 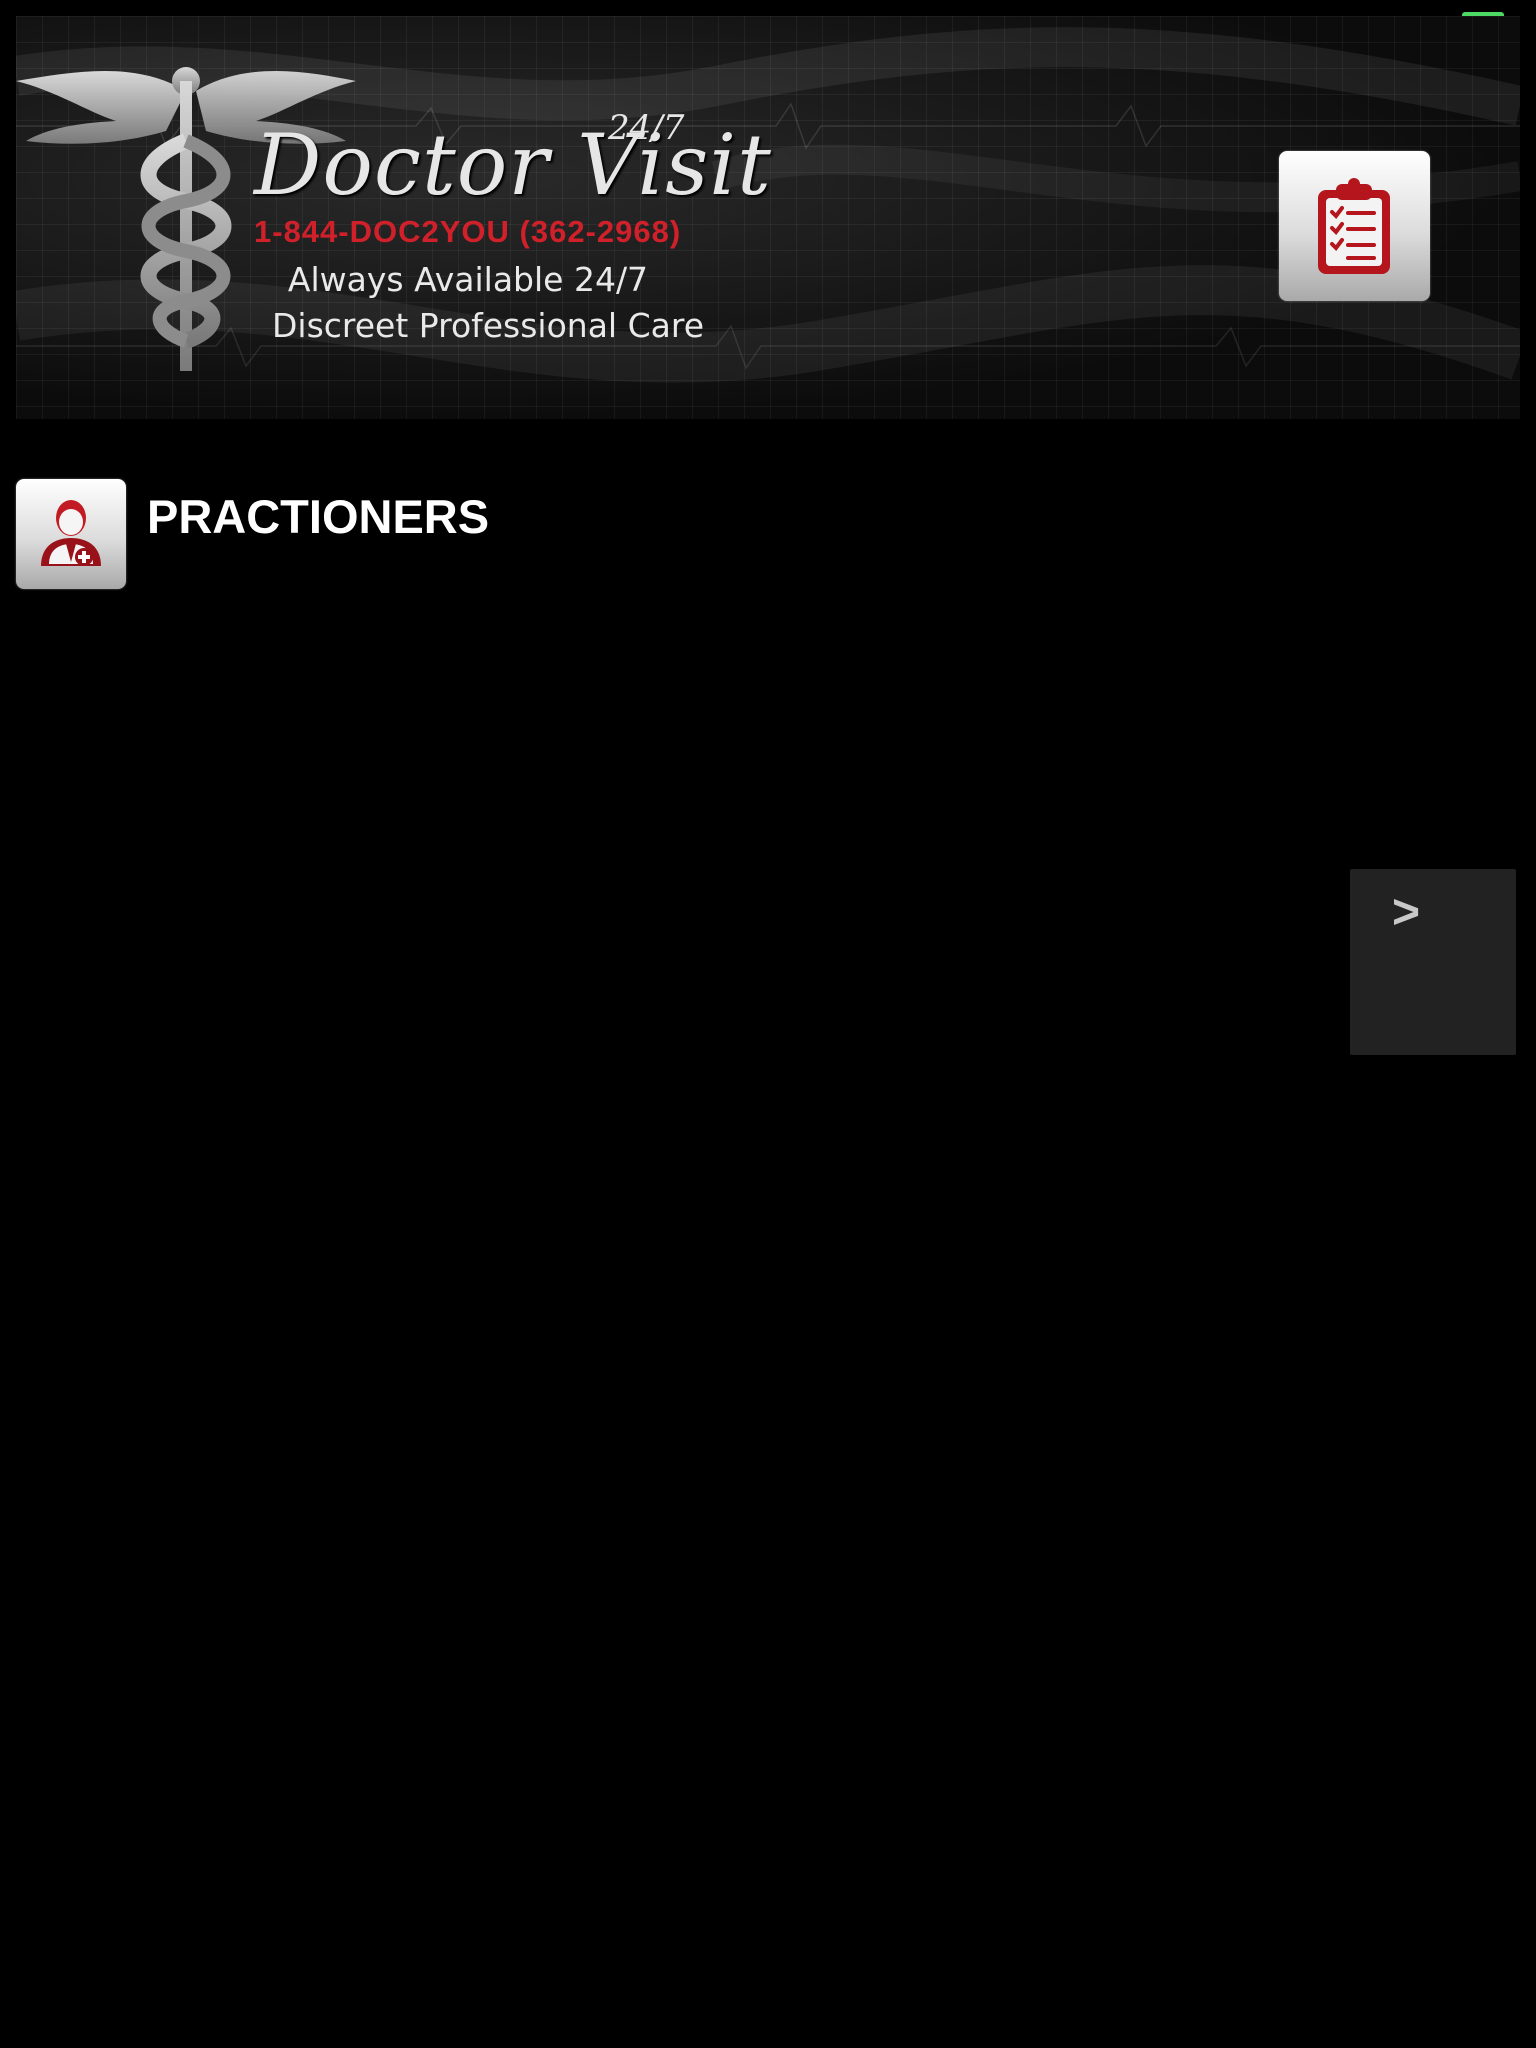 I want to click on chevron-right-icon: >, so click(x=1406, y=912).